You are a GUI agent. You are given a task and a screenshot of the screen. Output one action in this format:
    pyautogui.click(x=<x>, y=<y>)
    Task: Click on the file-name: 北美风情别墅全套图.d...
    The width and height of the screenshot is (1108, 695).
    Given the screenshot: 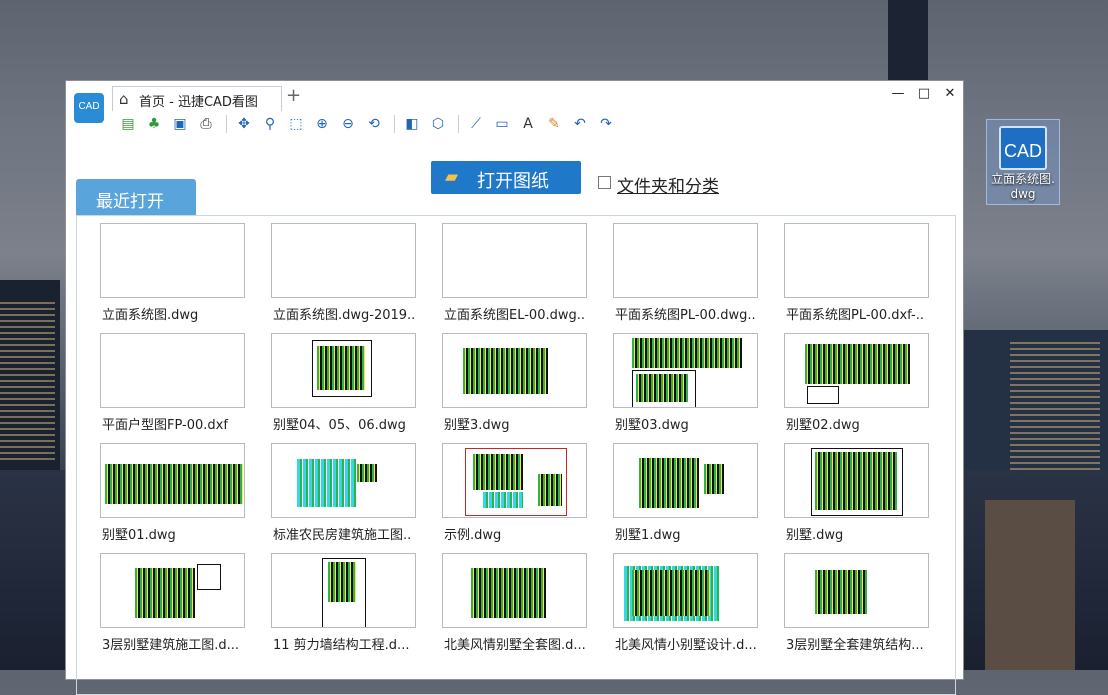 What is the action you would take?
    pyautogui.click(x=515, y=645)
    